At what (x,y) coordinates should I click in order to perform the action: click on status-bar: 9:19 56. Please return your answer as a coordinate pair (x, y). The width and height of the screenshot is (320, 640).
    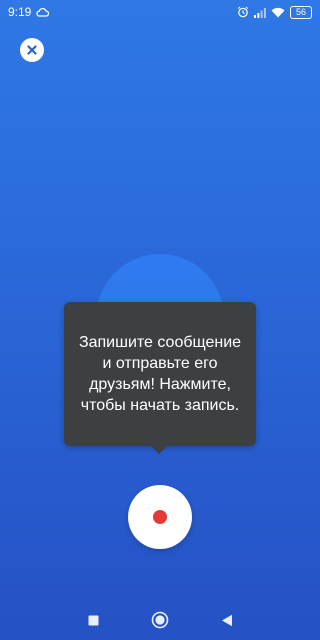
    Looking at the image, I should click on (160, 12).